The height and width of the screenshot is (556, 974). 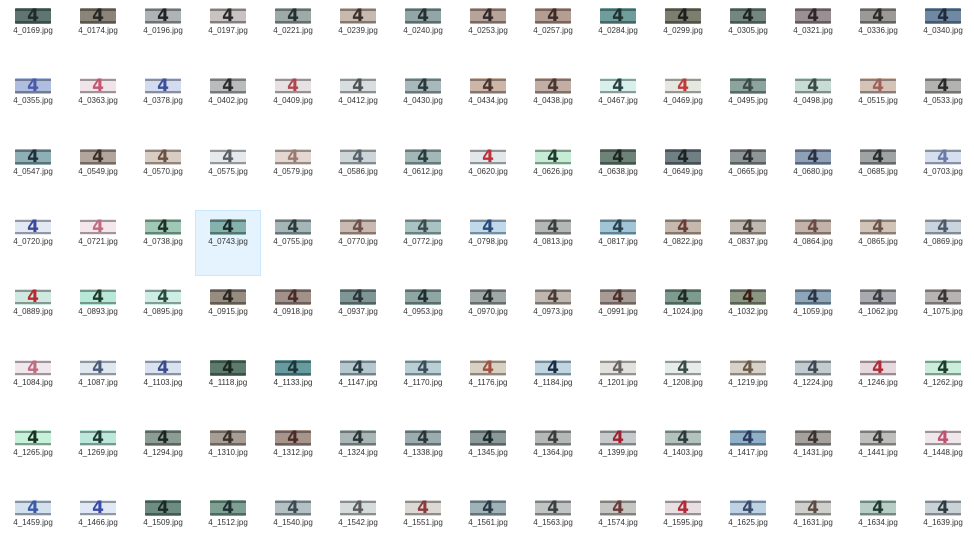 What do you see at coordinates (553, 524) in the screenshot?
I see `file-item: 4 4_1563.jpg` at bounding box center [553, 524].